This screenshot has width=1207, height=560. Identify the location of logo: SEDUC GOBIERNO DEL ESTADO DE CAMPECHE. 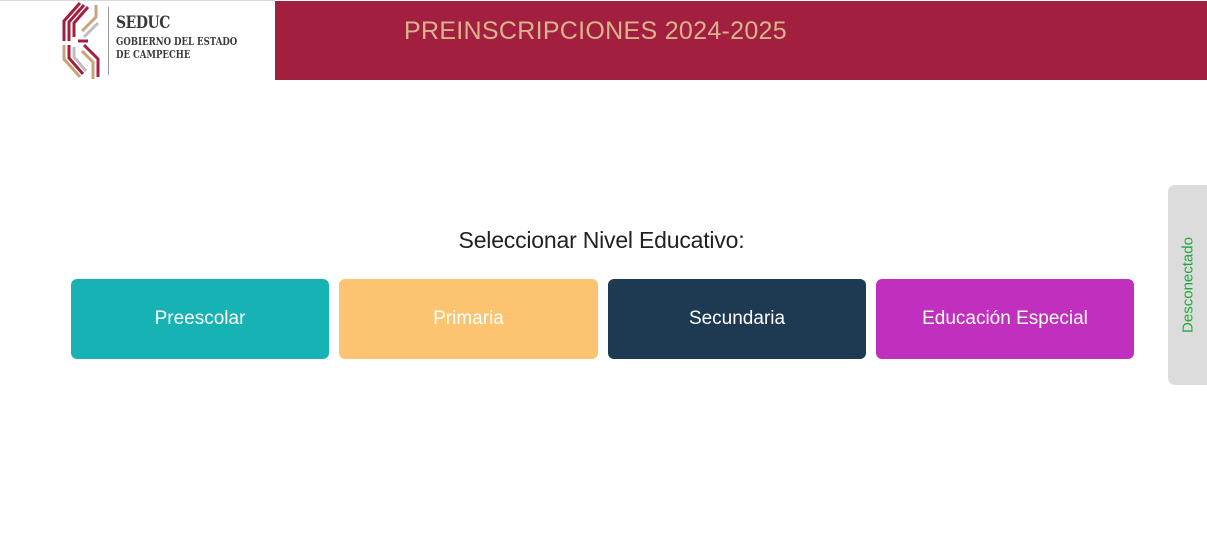
(137, 40).